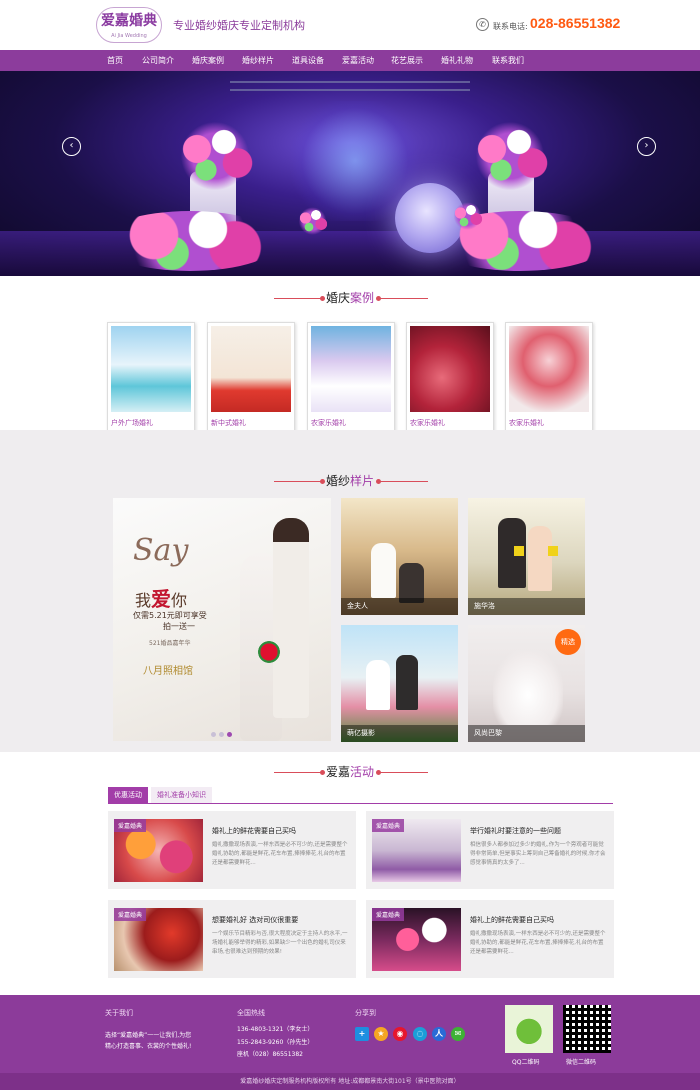 Image resolution: width=700 pixels, height=1090 pixels. What do you see at coordinates (404, 772) in the screenshot?
I see `title-line-right` at bounding box center [404, 772].